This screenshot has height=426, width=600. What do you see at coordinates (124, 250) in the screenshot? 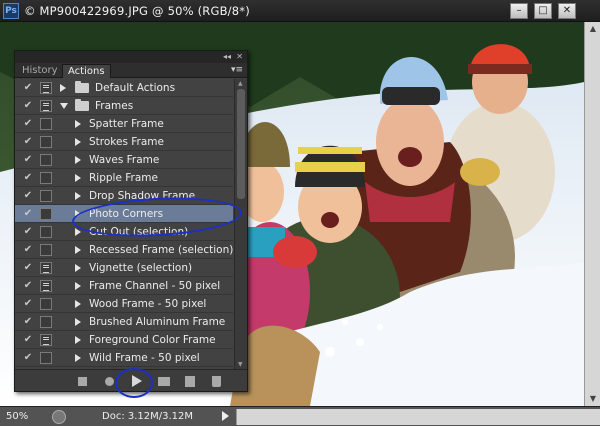
I see `action-row: ✔ Recessed Frame (selection)` at bounding box center [124, 250].